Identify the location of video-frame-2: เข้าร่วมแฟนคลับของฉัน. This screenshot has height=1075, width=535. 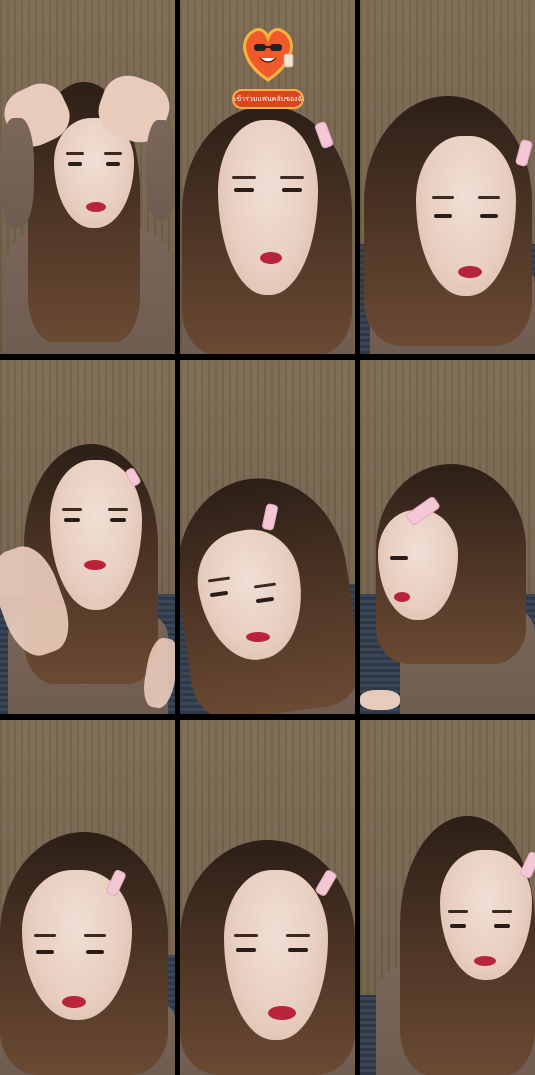
(267, 177).